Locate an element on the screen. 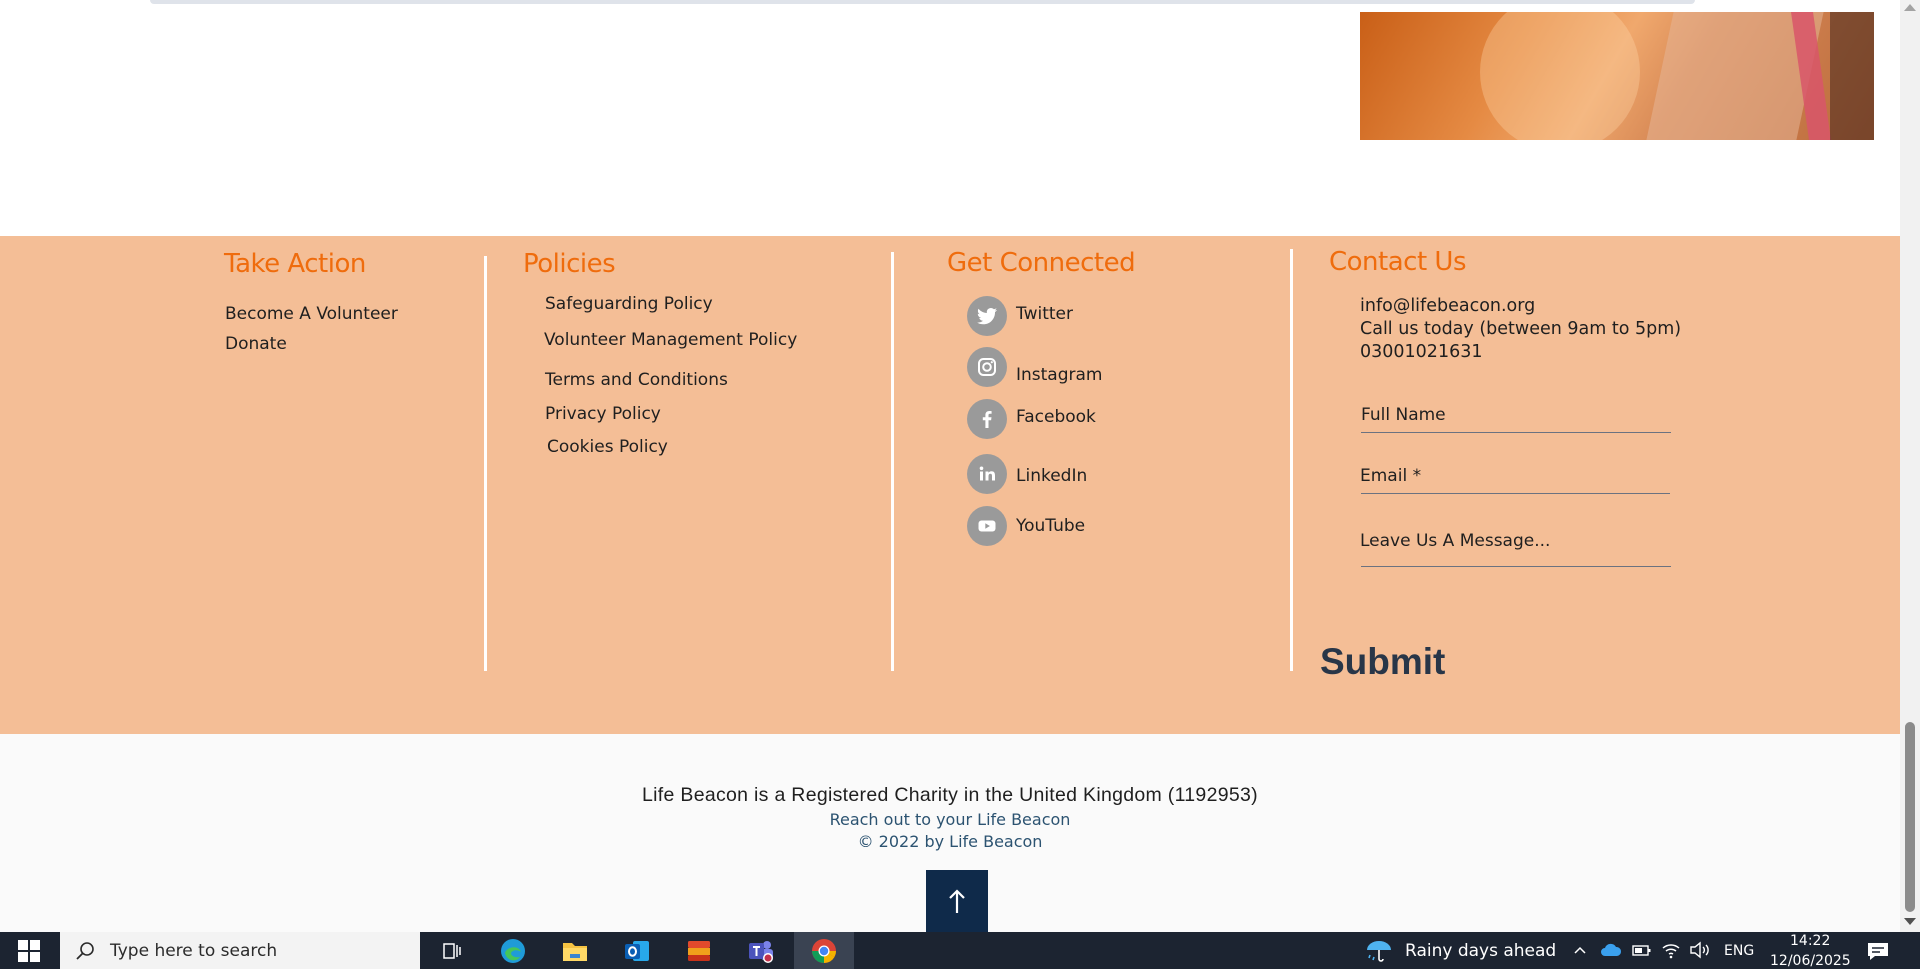 This screenshot has width=1920, height=969. cookies-policy-link: Cookies Policy is located at coordinates (607, 447).